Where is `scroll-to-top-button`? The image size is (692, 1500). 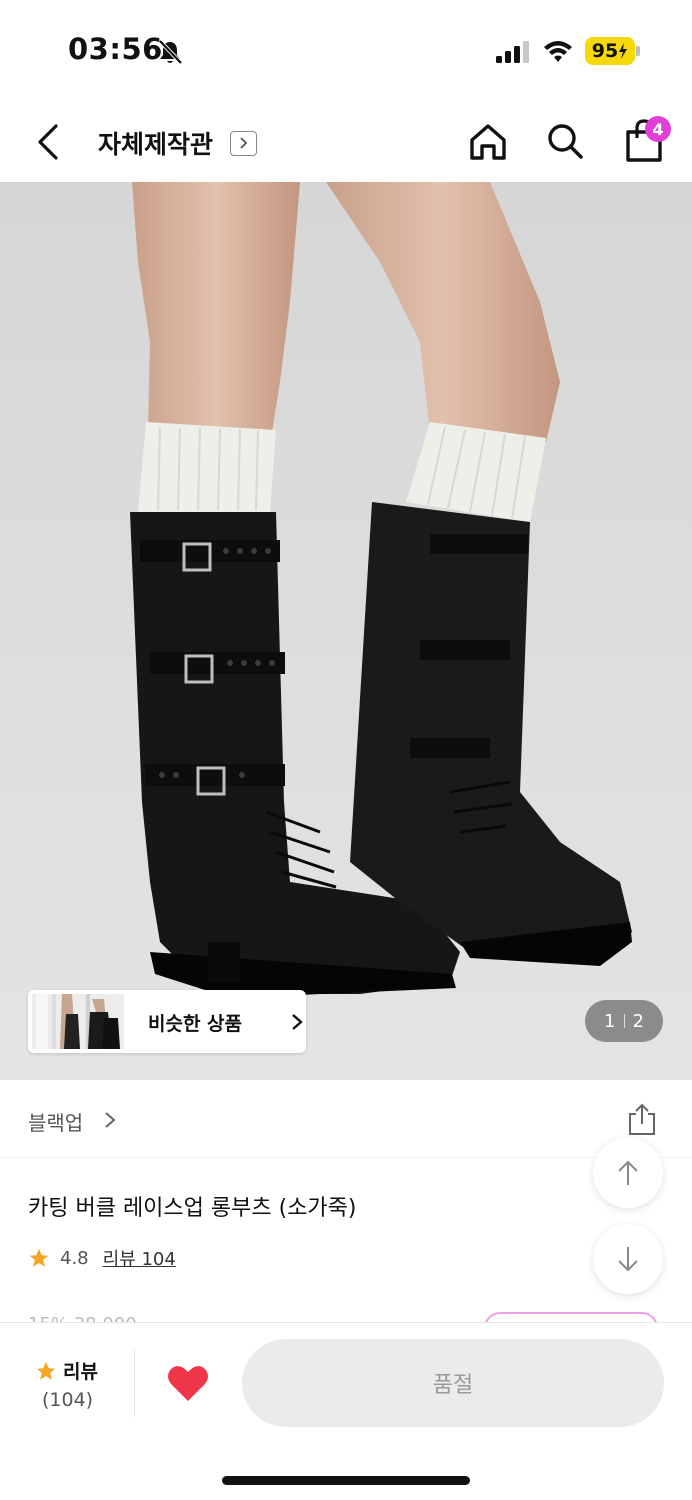
scroll-to-top-button is located at coordinates (628, 1173).